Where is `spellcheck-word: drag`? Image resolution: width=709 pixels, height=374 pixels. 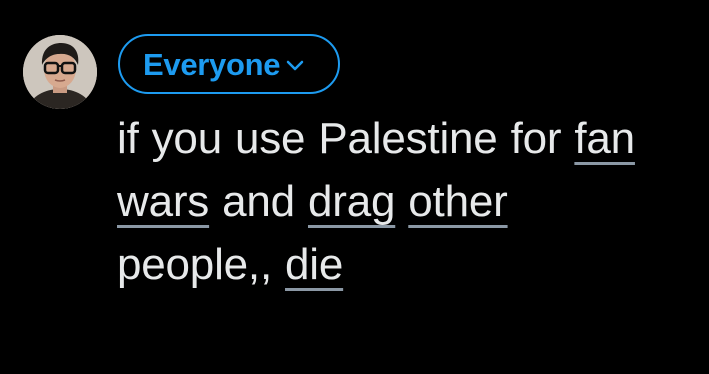 spellcheck-word: drag is located at coordinates (351, 201).